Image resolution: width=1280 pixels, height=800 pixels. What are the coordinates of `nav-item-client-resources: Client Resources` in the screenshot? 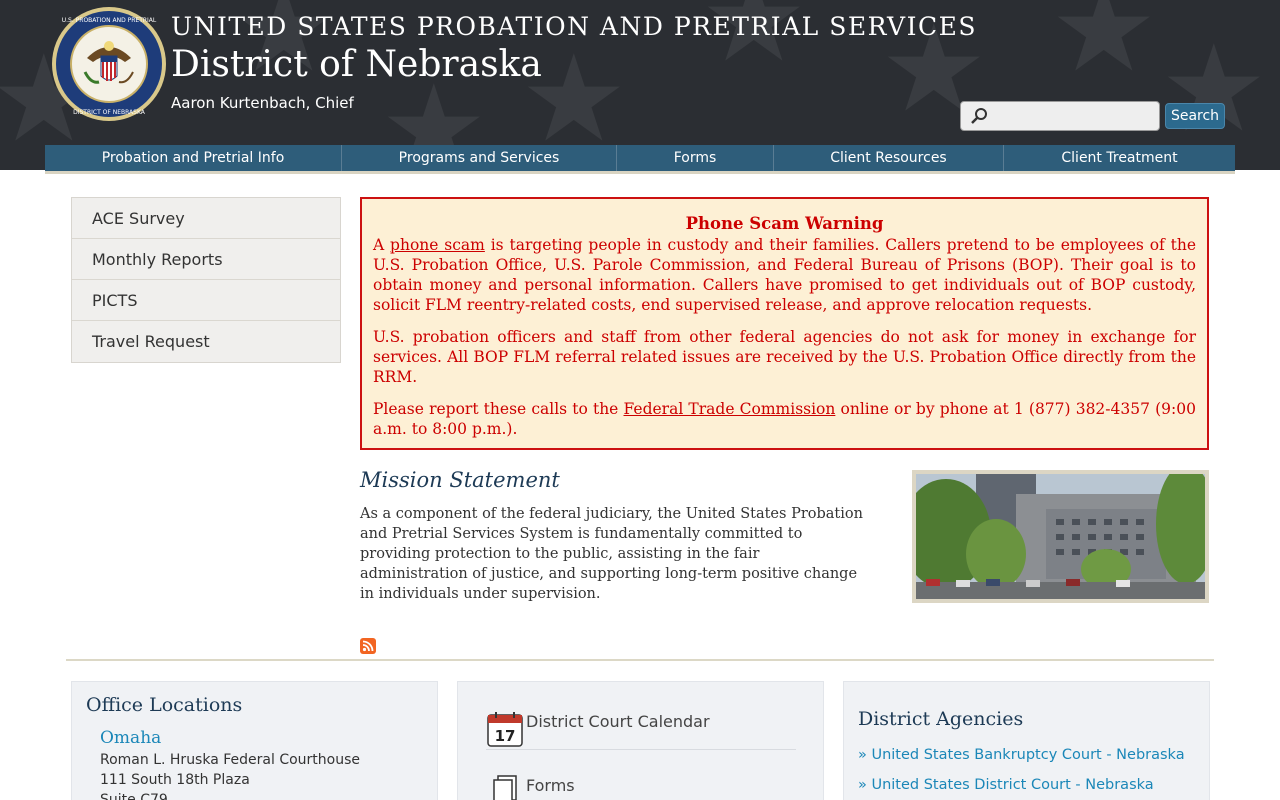 It's located at (889, 158).